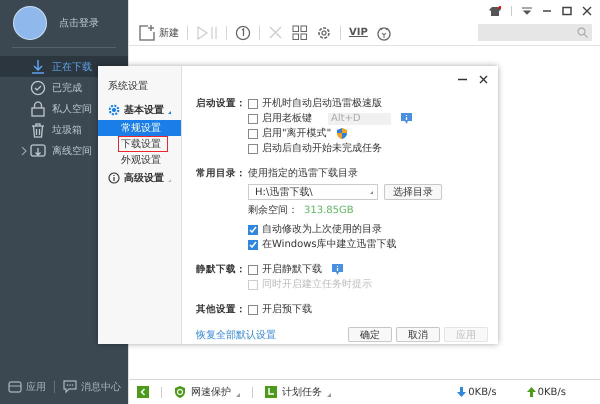  What do you see at coordinates (531, 392) in the screenshot?
I see `arrow-up-icon` at bounding box center [531, 392].